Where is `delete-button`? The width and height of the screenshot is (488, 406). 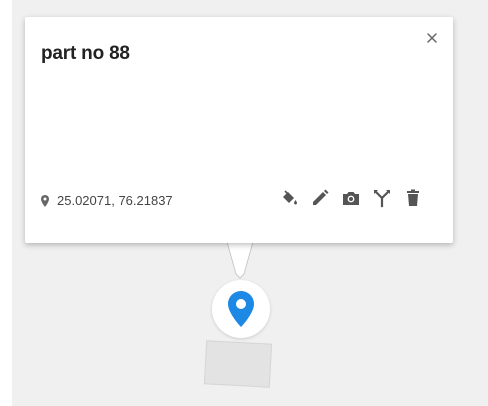 delete-button is located at coordinates (413, 198).